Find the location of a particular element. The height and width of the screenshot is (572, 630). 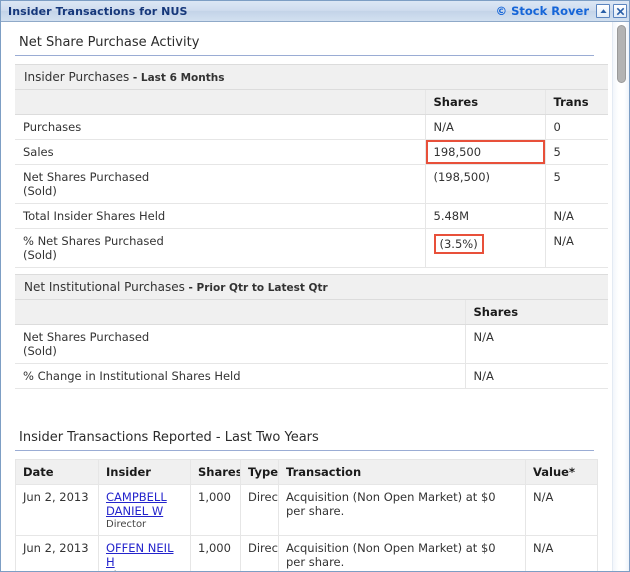

table-row: Sales 198,500 5 is located at coordinates (311, 152).